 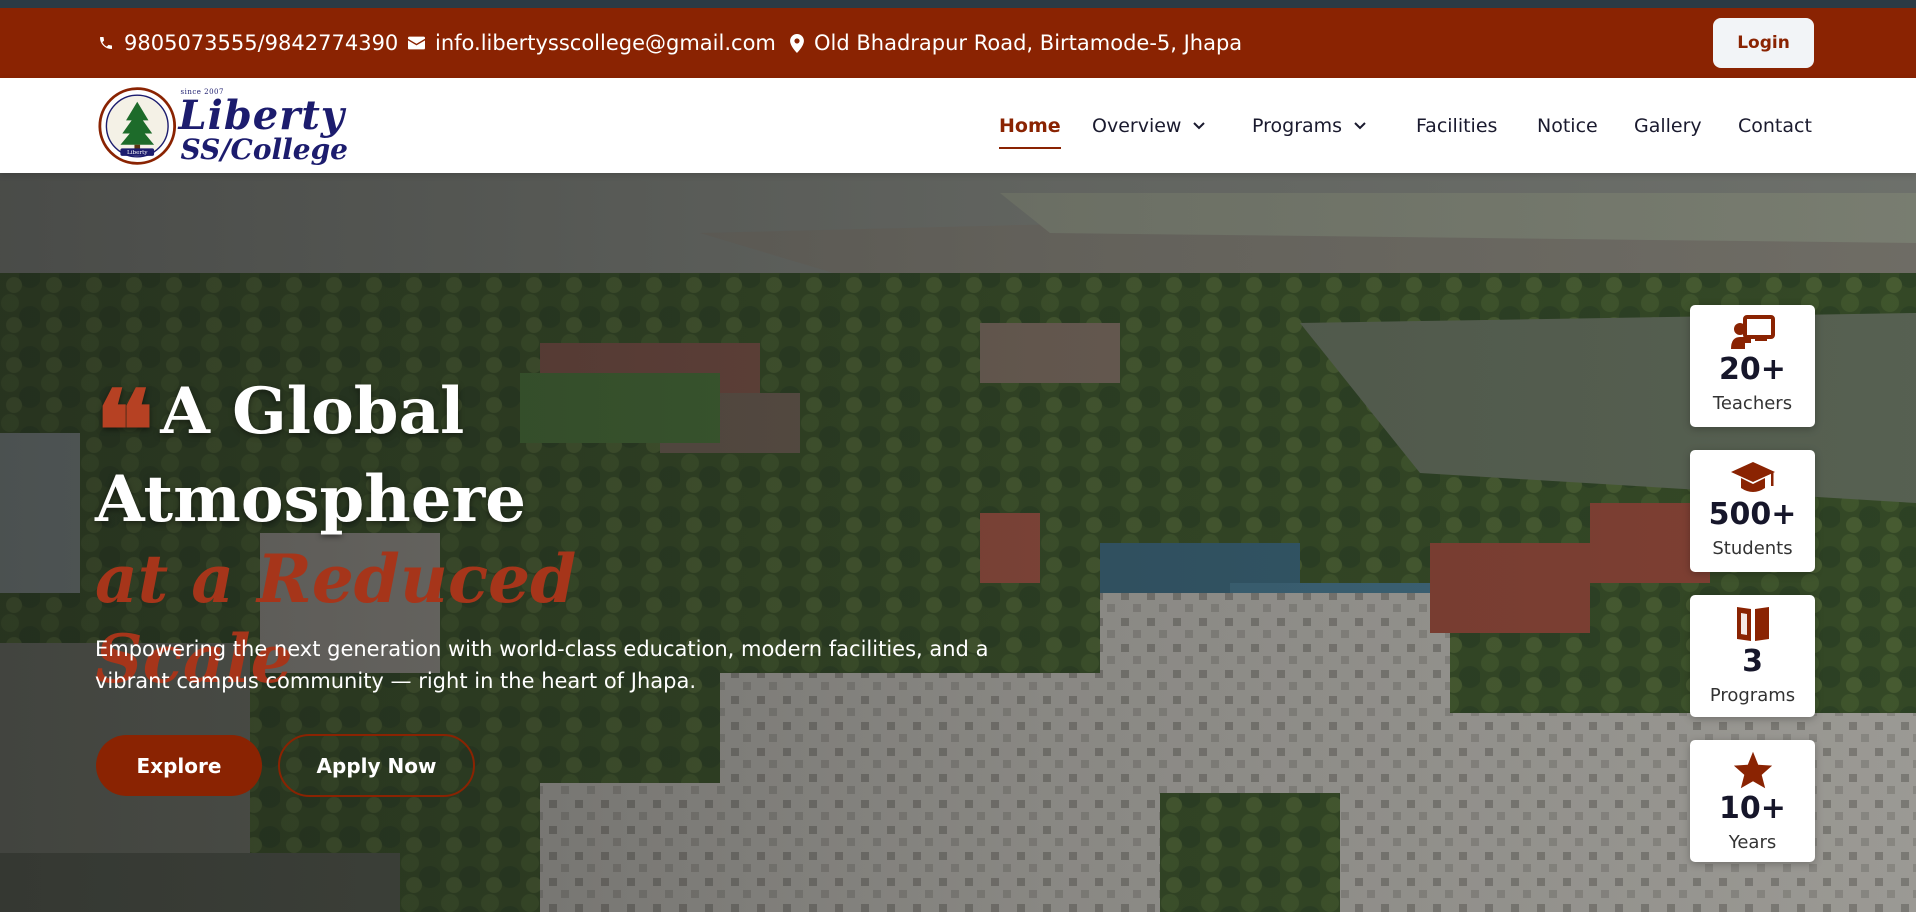 I want to click on stat-value: 20+, so click(x=1752, y=369).